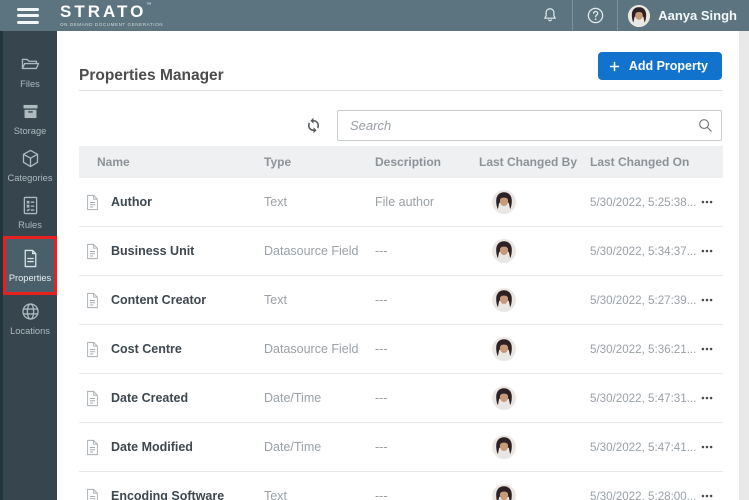 The height and width of the screenshot is (500, 749). Describe the element at coordinates (644, 162) in the screenshot. I see `column-header-last-changed-on: Last Changed On` at that location.